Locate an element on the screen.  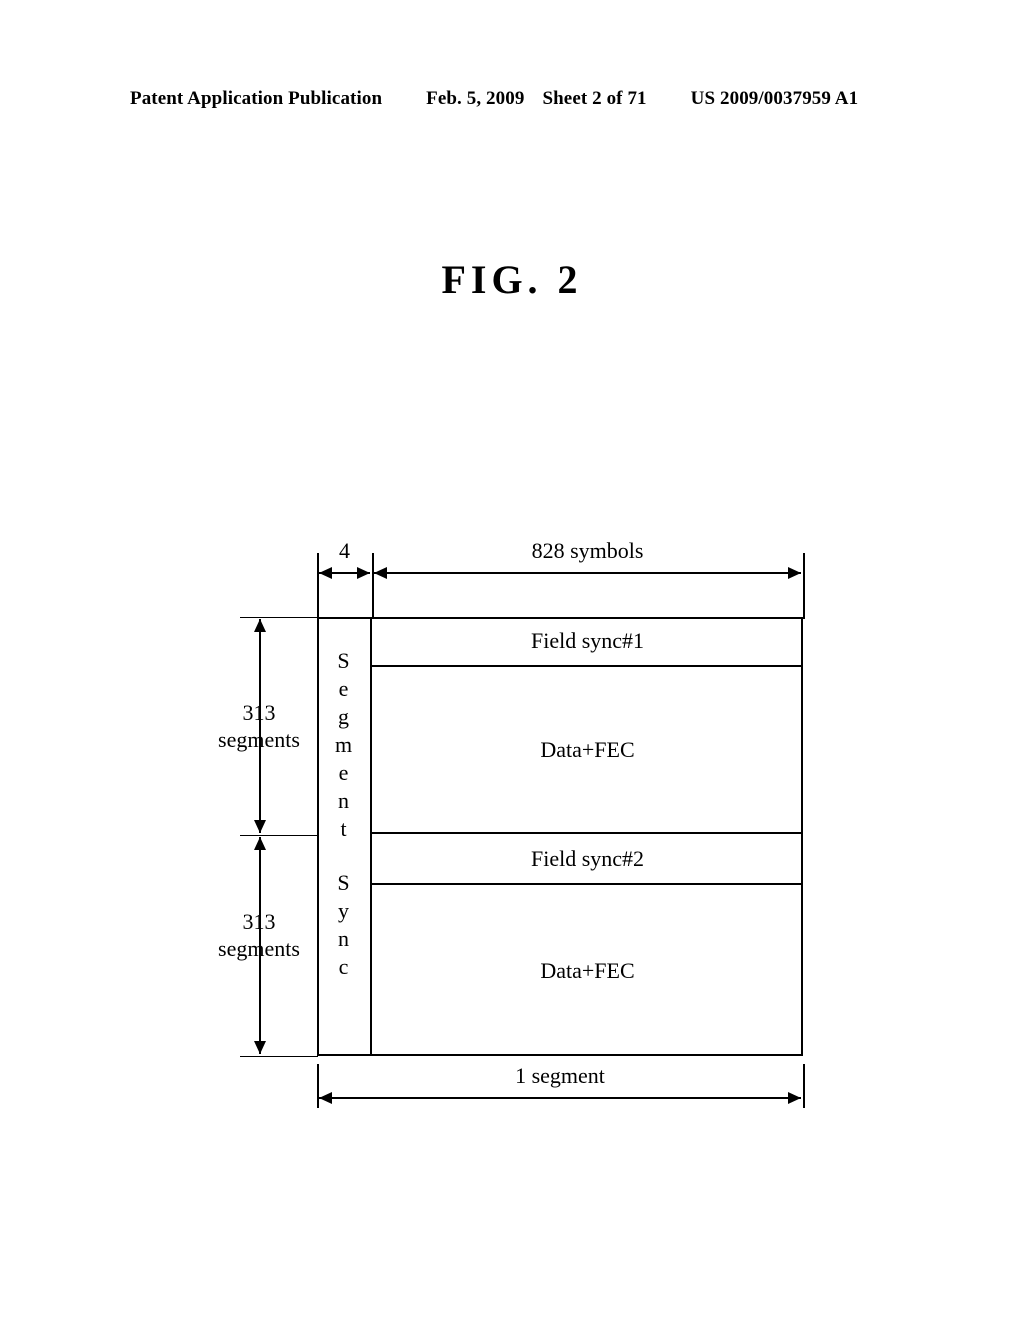
segment-sync-word-top: Segment is located at coordinates (343, 745).